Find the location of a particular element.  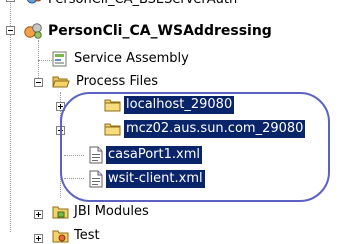

test-folder-icon is located at coordinates (61, 236).